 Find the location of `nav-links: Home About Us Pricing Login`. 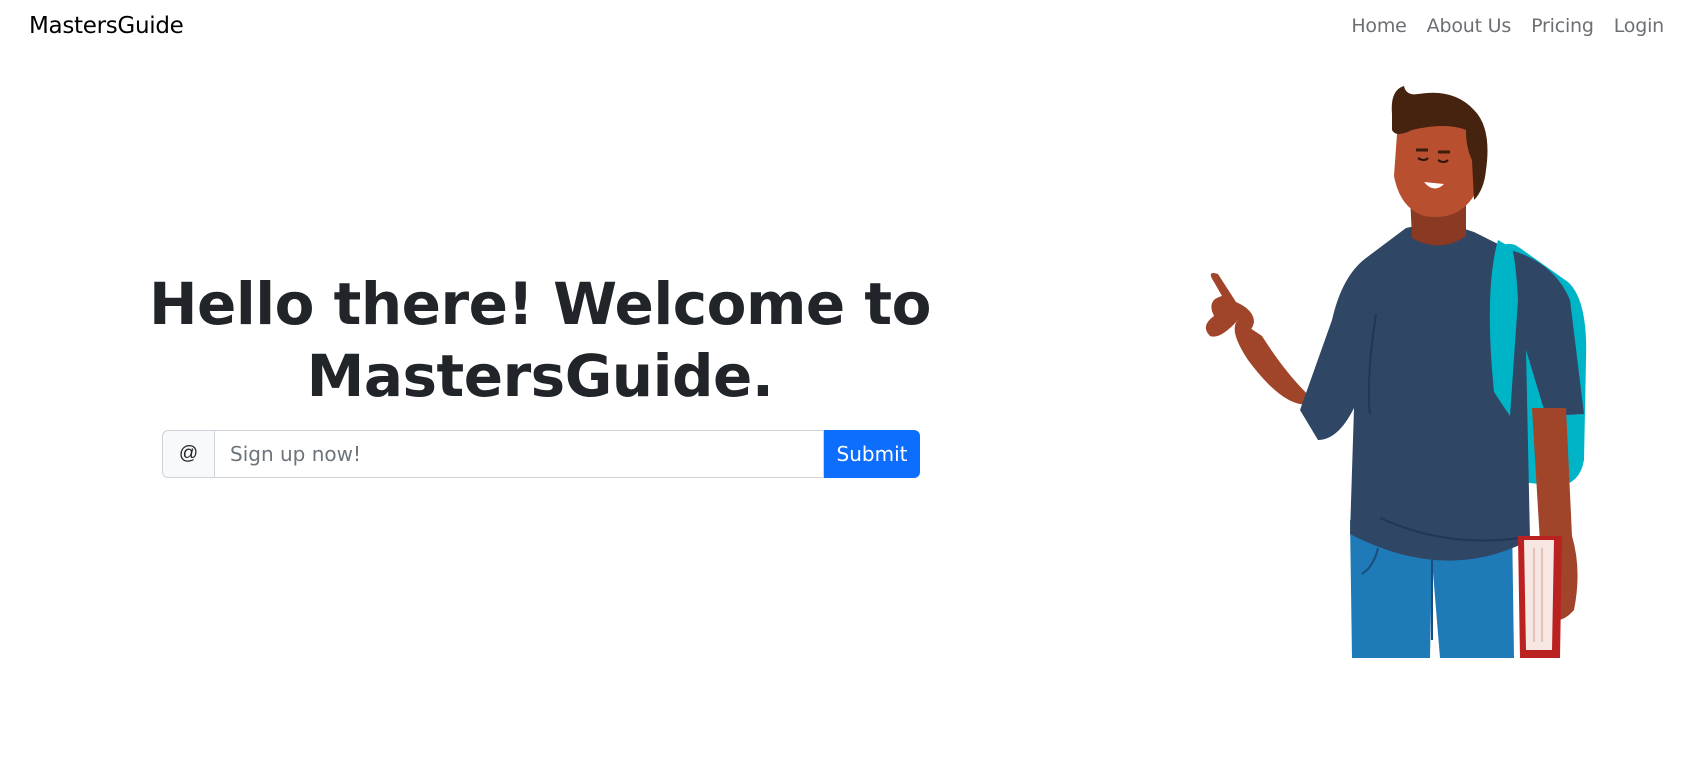

nav-links: Home About Us Pricing Login is located at coordinates (1507, 26).